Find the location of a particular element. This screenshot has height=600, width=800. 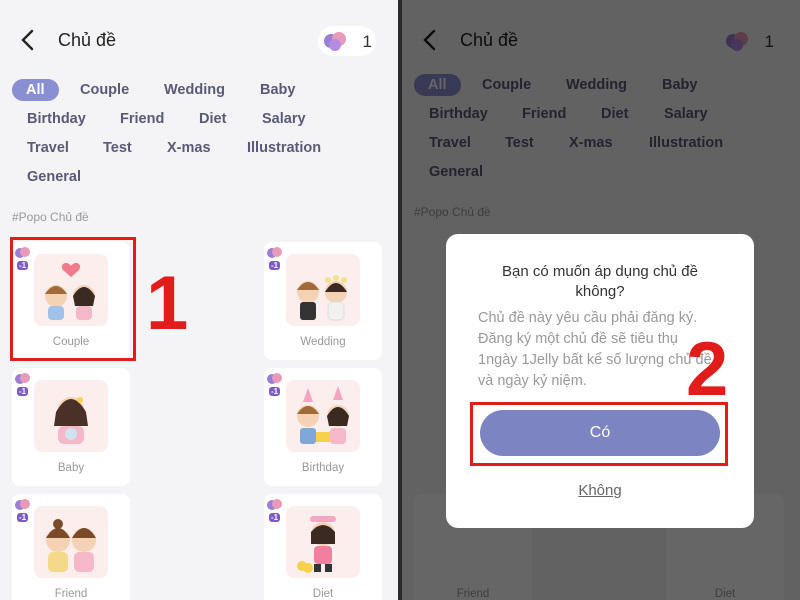

back-arrow-icon is located at coordinates (28, 40).